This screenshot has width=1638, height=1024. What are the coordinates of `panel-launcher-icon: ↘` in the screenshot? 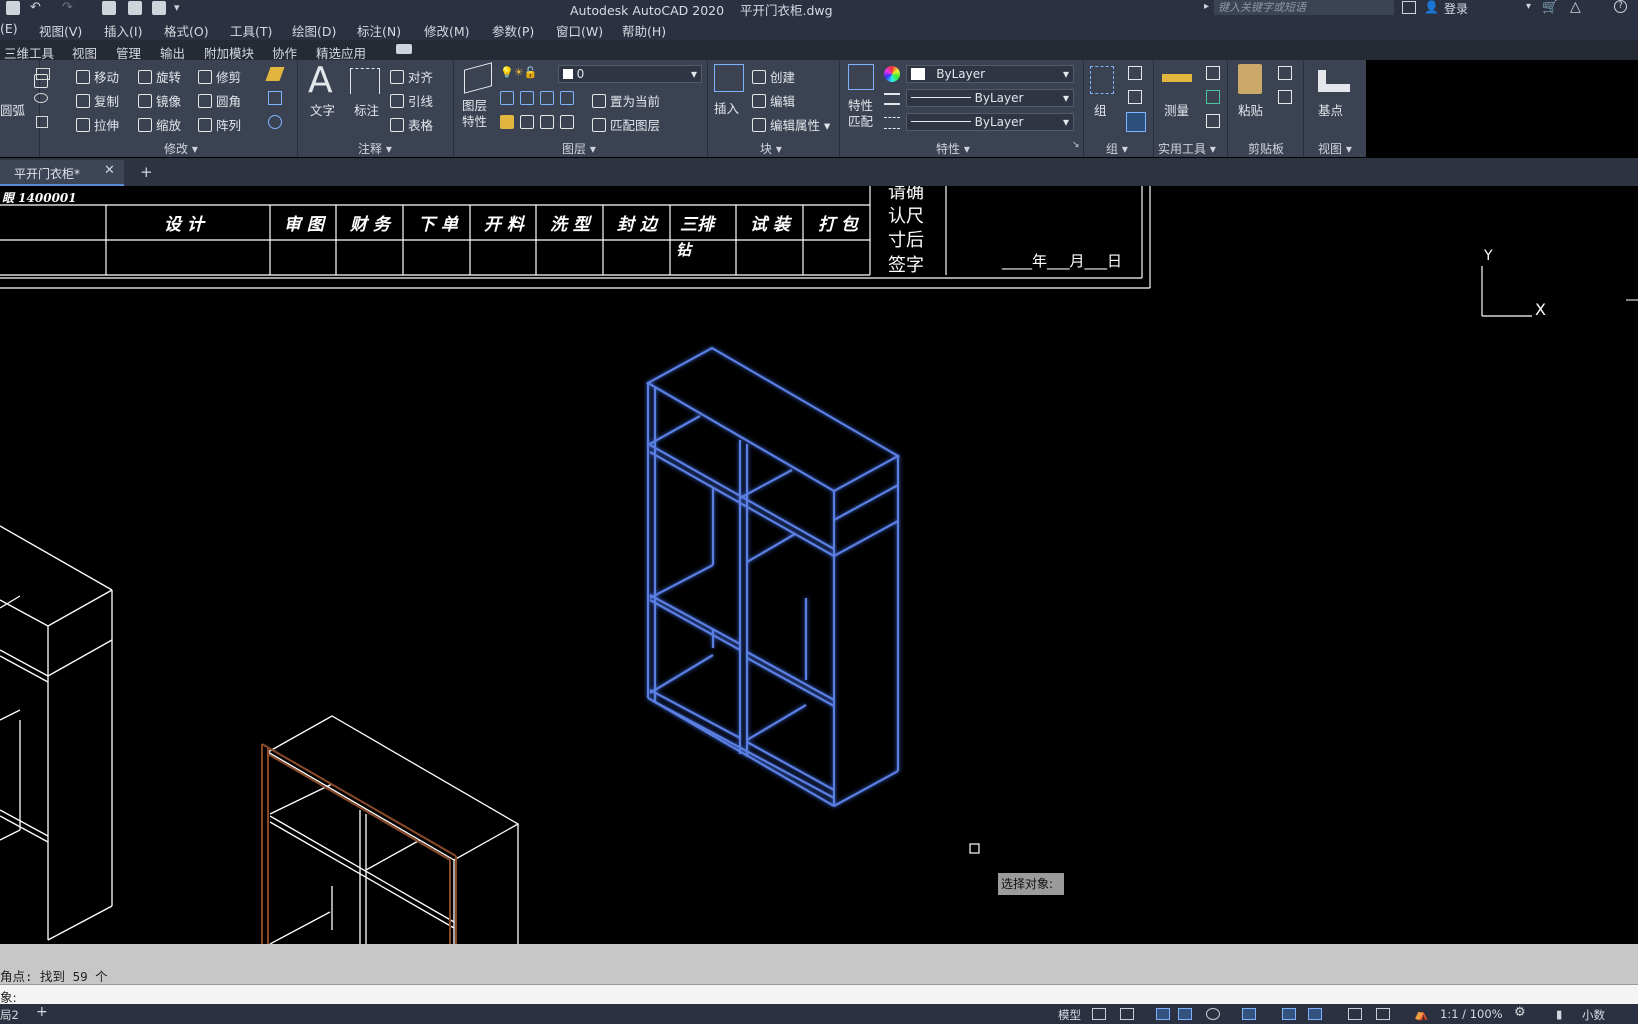 It's located at (1076, 145).